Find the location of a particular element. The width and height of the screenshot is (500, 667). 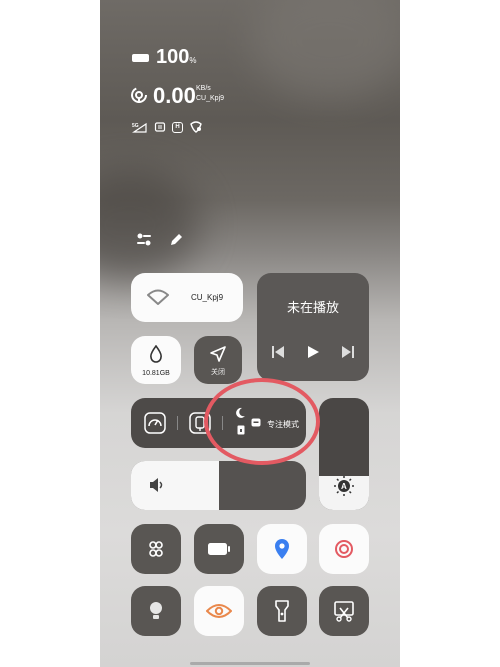

svg-text: 5G is located at coordinates (135, 126).